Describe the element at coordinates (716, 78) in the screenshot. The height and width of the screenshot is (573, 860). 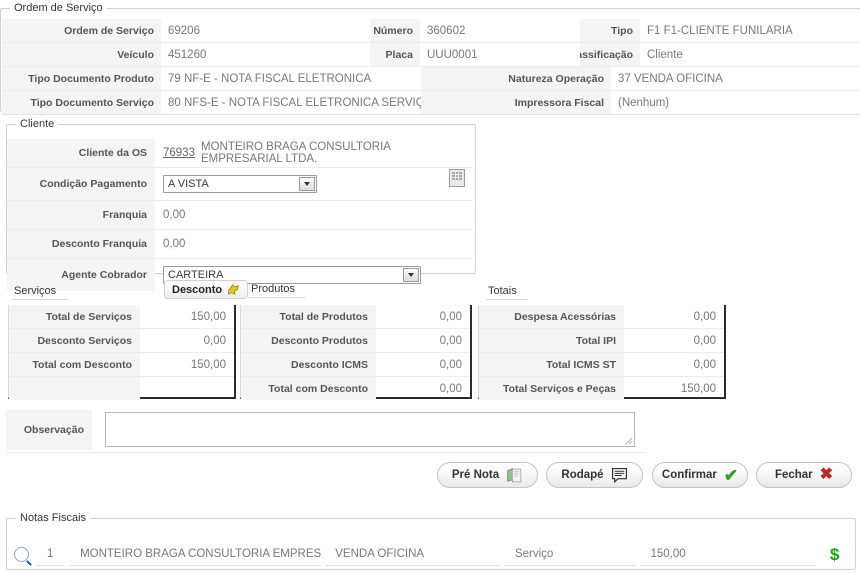
I see `field-value-natureza-operacao: 37 VENDA OFICINA` at that location.